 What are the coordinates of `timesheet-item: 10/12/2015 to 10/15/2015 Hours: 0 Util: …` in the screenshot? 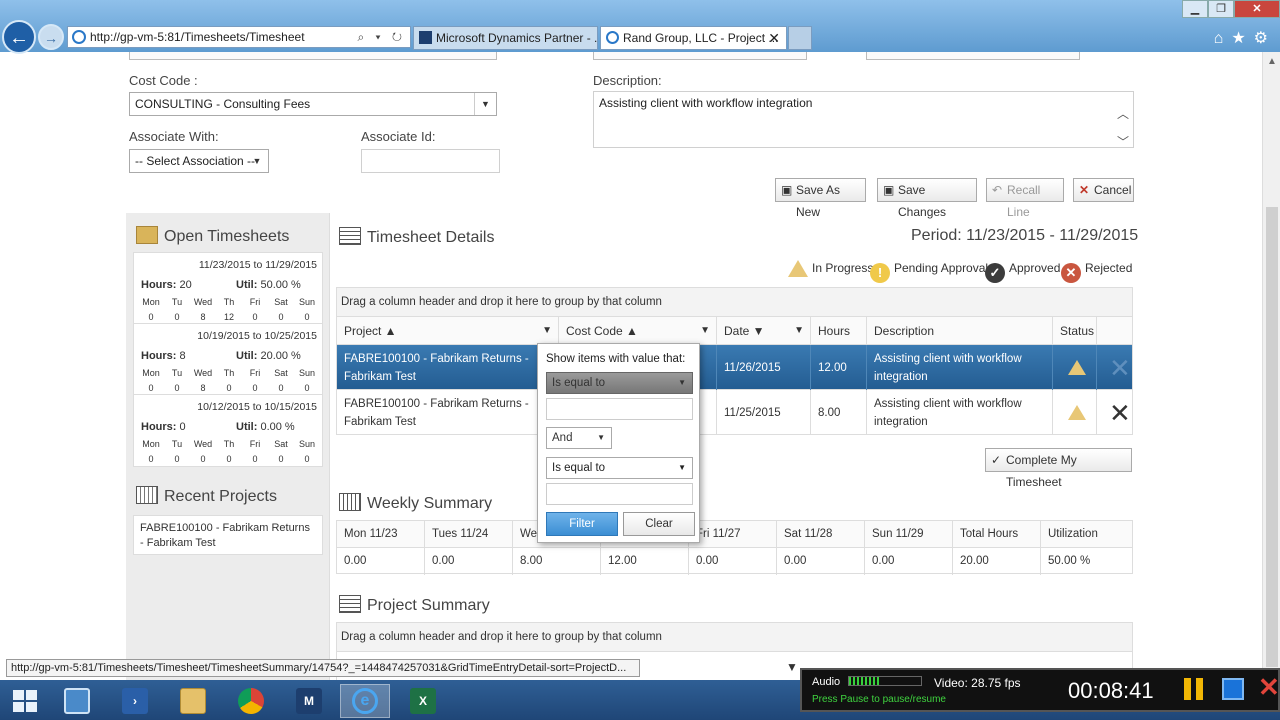 It's located at (228, 430).